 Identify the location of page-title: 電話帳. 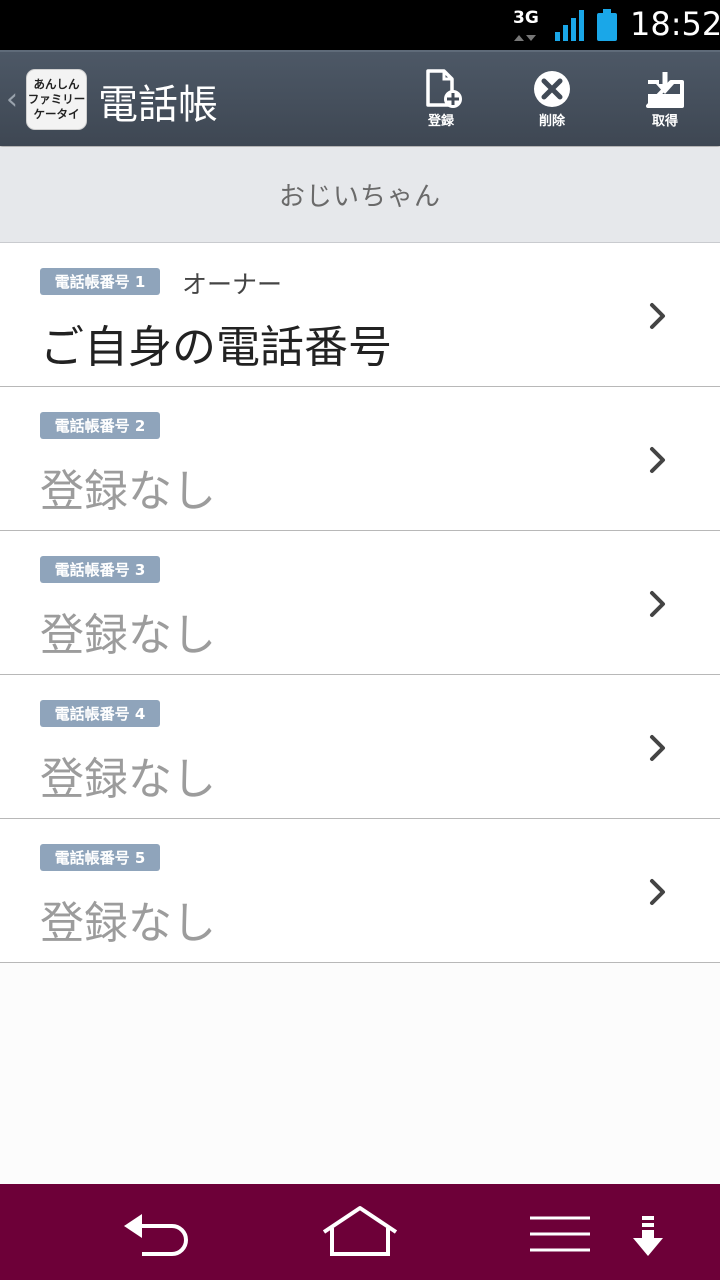
(158, 105).